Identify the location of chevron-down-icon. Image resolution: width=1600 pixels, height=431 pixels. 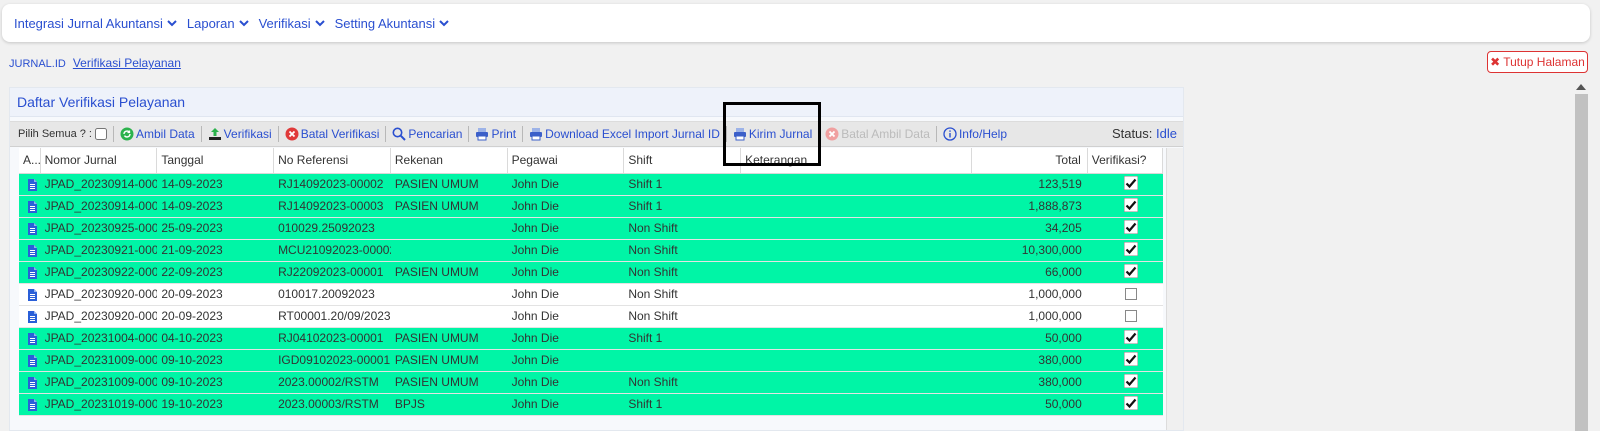
(243, 23).